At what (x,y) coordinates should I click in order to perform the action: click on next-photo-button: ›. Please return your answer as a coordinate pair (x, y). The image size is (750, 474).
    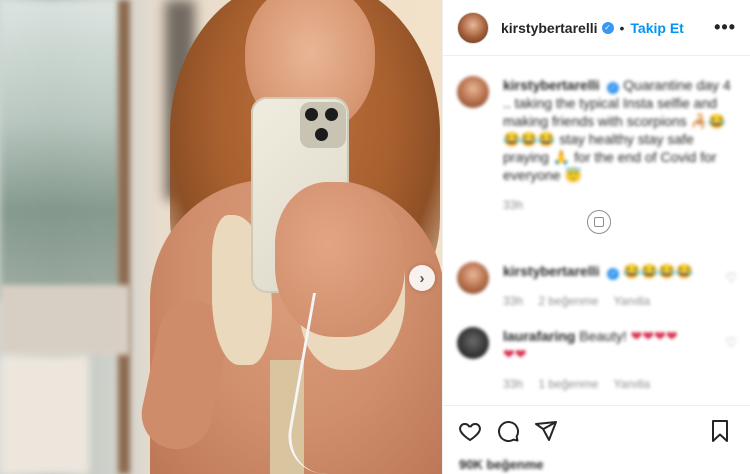
    Looking at the image, I should click on (422, 278).